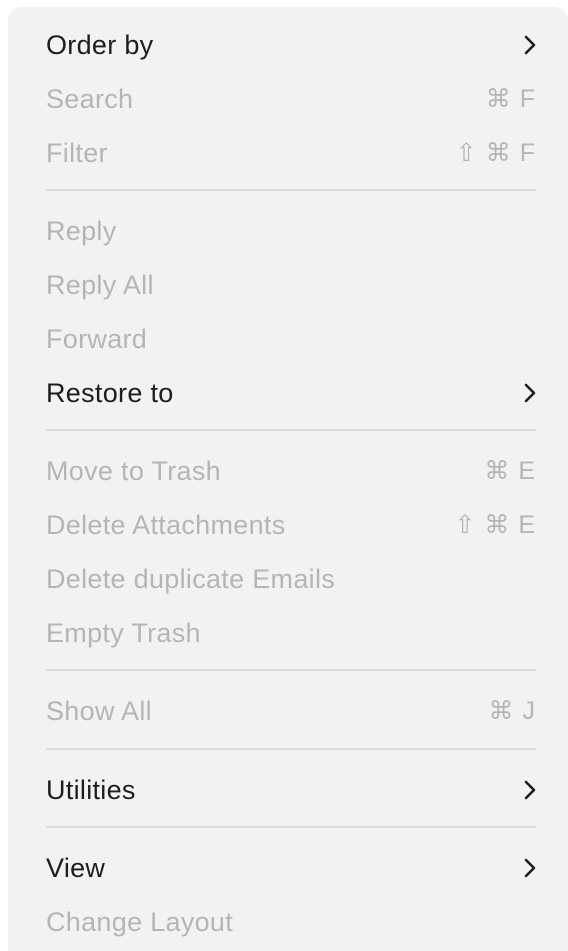  Describe the element at coordinates (99, 710) in the screenshot. I see `menu-item-label: Show All` at that location.